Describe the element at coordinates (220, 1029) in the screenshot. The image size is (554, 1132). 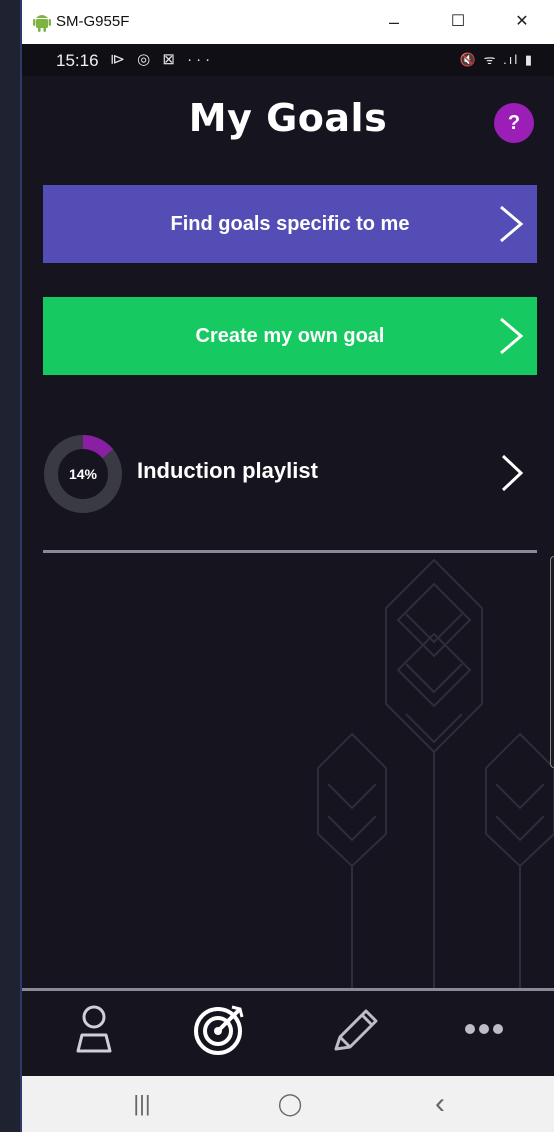
I see `target-icon` at that location.